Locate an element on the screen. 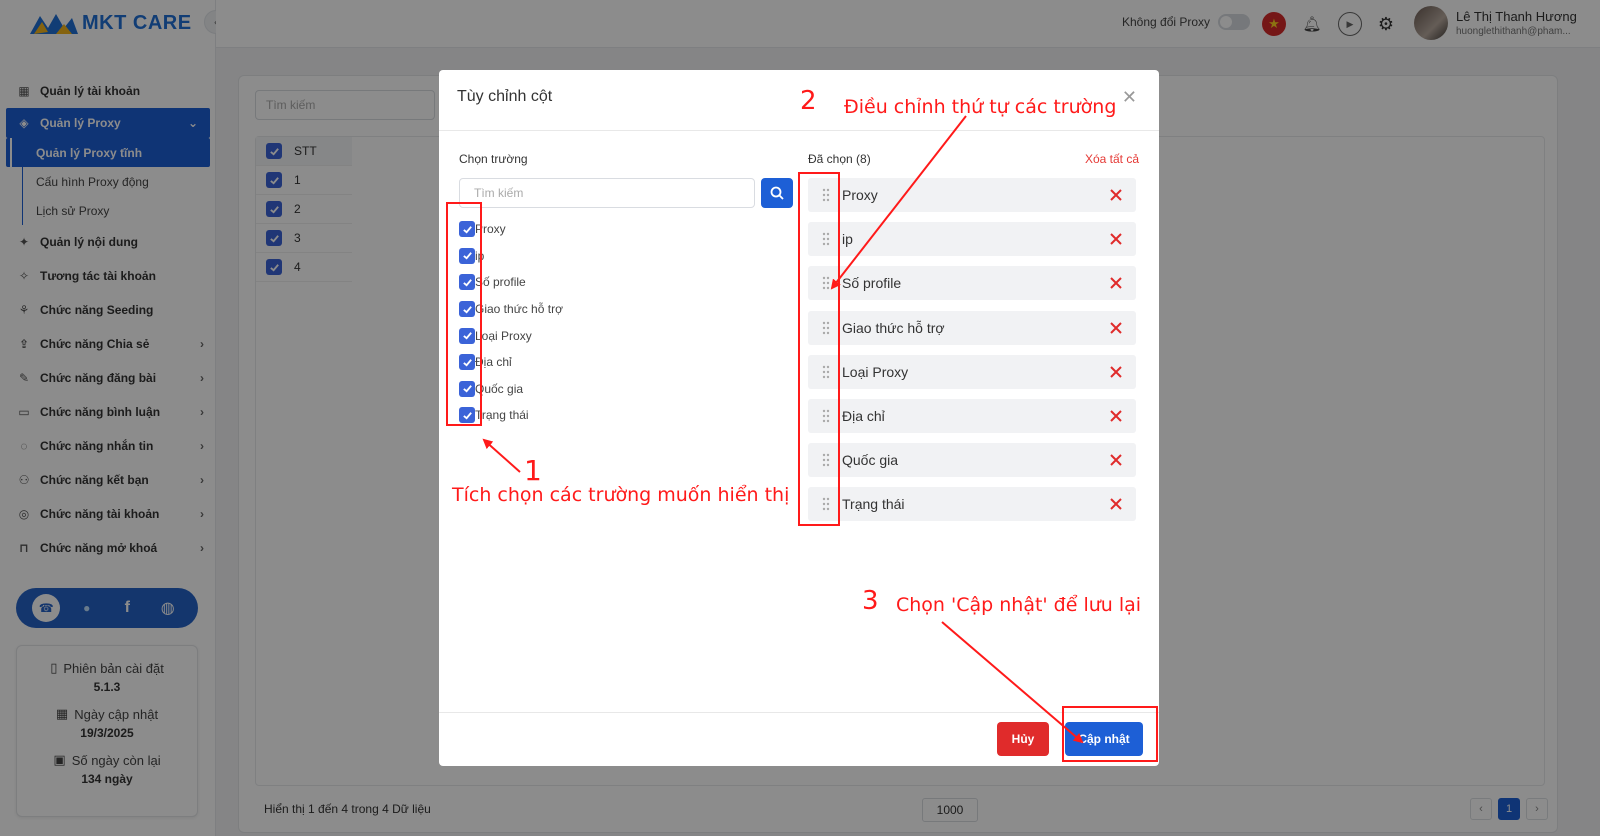 This screenshot has height=836, width=1600. selected-field-label: Địa chỉ is located at coordinates (863, 415).